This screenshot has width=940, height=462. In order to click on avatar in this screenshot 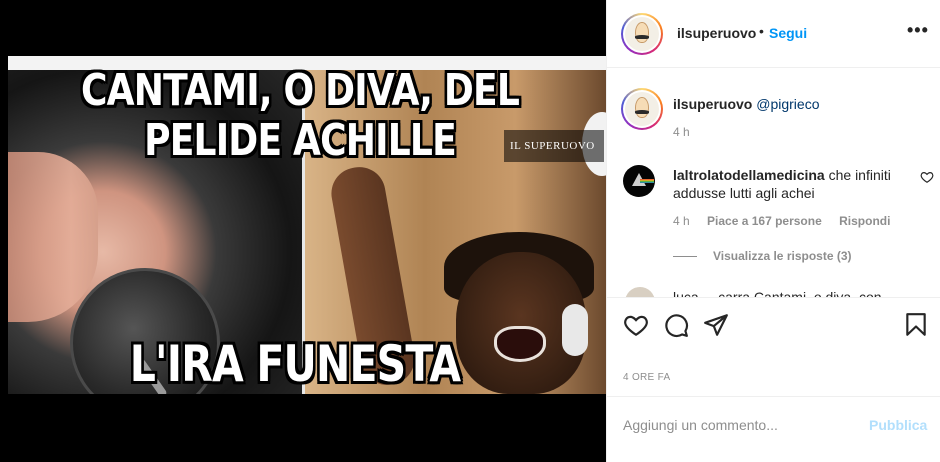, I will do `click(642, 34)`.